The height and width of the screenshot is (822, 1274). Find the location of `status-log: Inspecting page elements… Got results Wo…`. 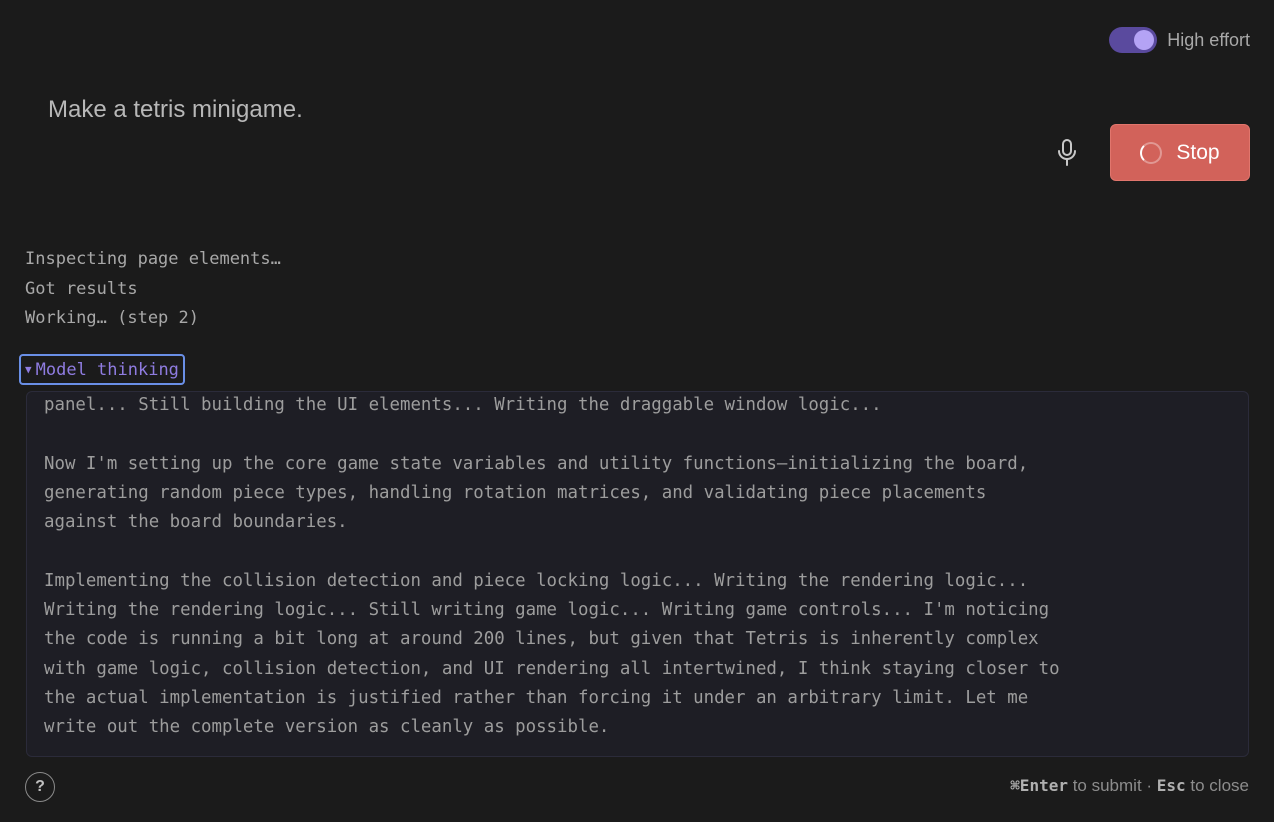

status-log: Inspecting page elements… Got results Wo… is located at coordinates (153, 289).